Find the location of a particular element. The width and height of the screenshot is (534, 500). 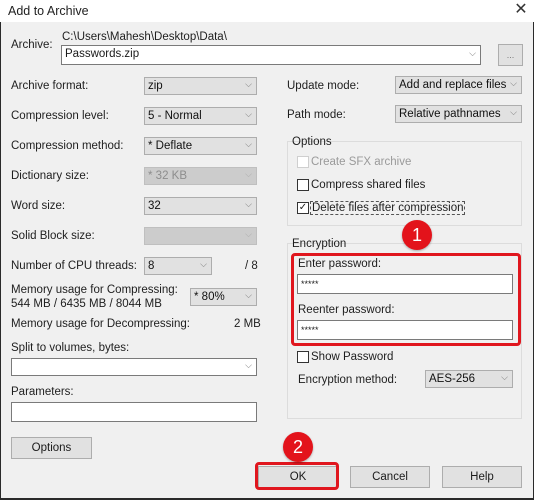

cpu-threads-select: 8 ⌵ is located at coordinates (178, 266).